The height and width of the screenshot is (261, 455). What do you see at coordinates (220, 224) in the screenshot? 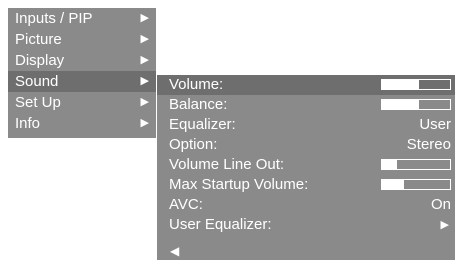
I see `user-equalizer-label: User Equalizer:` at bounding box center [220, 224].